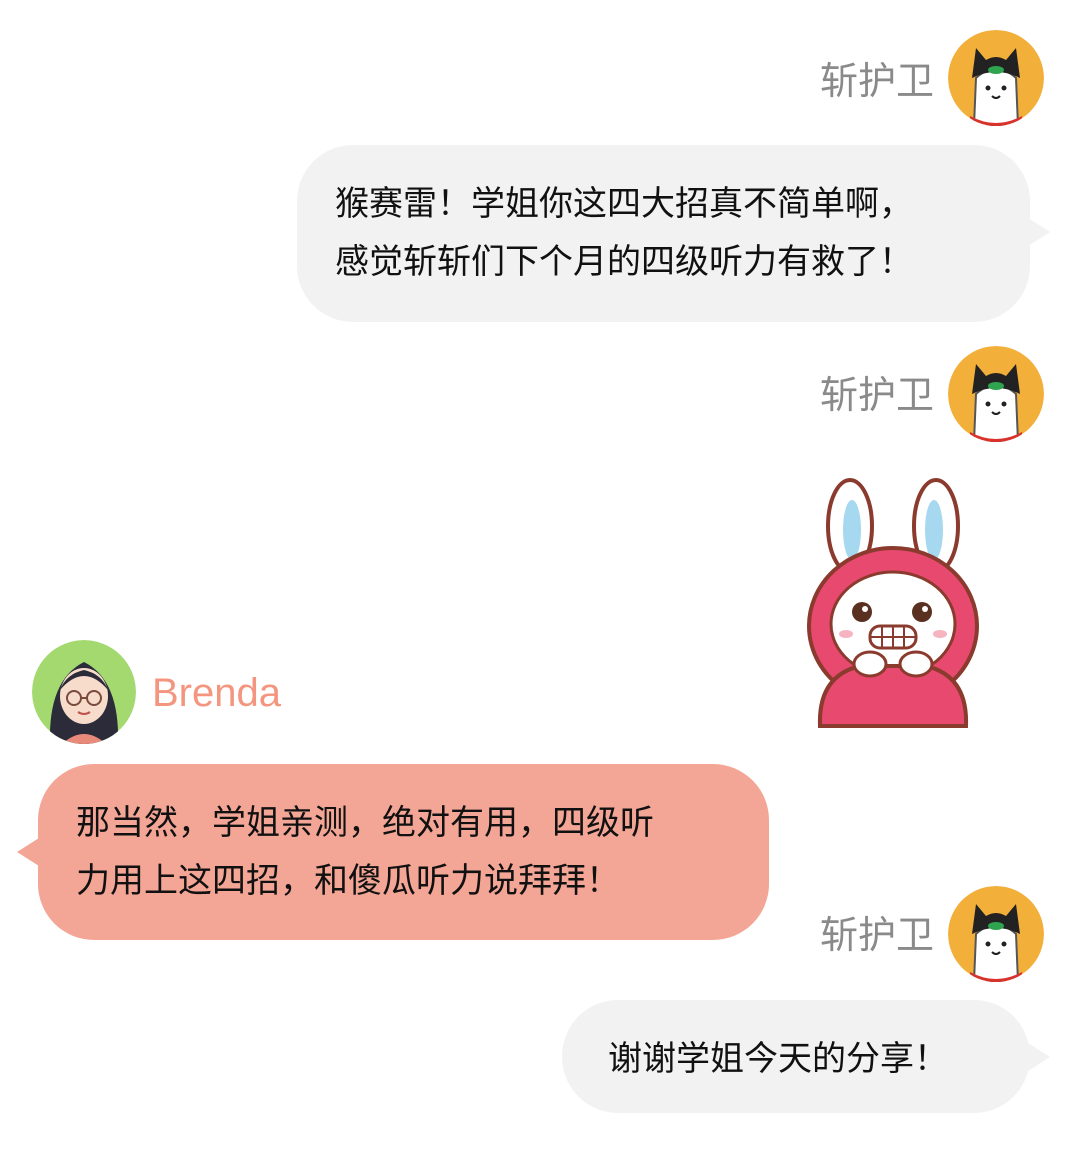 The image size is (1080, 1149). I want to click on message-text-line: 那当然，学姐亲测，绝对有用，四级听, so click(365, 823).